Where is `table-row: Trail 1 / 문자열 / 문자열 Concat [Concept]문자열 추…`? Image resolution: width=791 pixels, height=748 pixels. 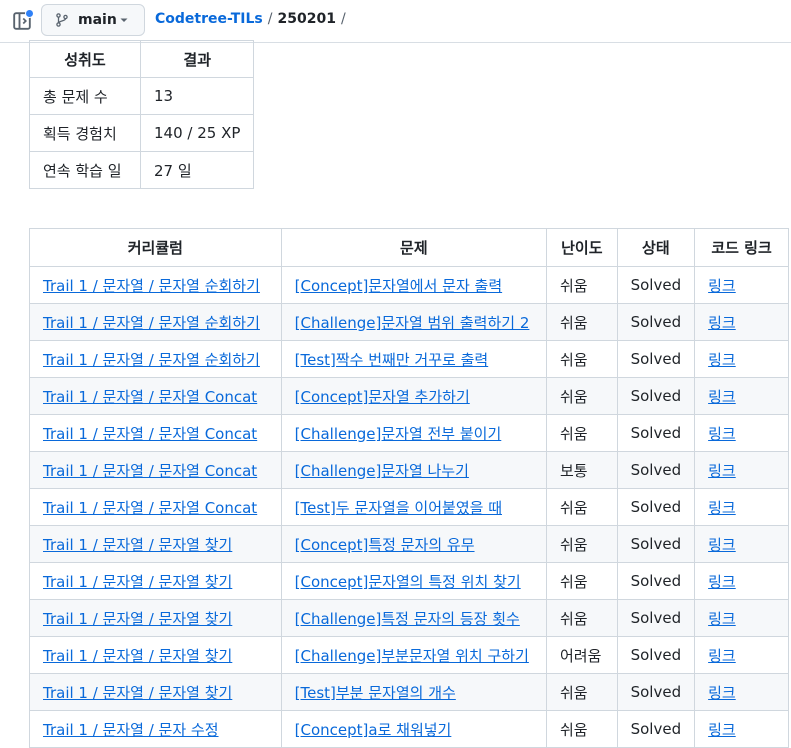
table-row: Trail 1 / 문자열 / 문자열 Concat [Concept]문자열 추… is located at coordinates (409, 396).